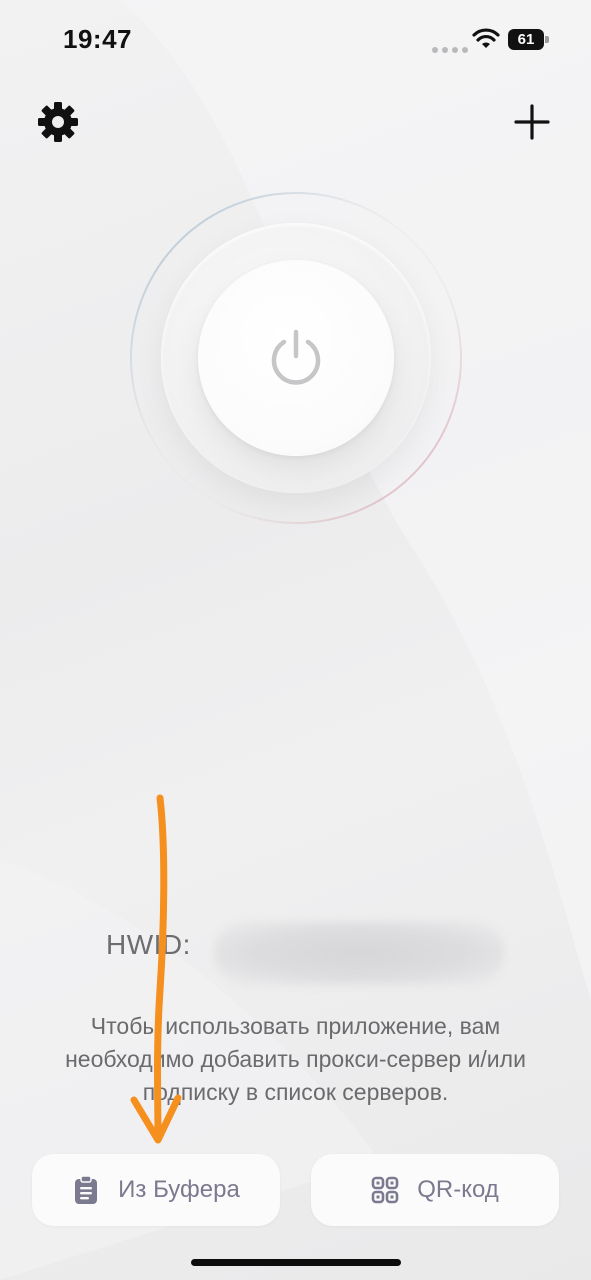  I want to click on battery-level: 61, so click(526, 39).